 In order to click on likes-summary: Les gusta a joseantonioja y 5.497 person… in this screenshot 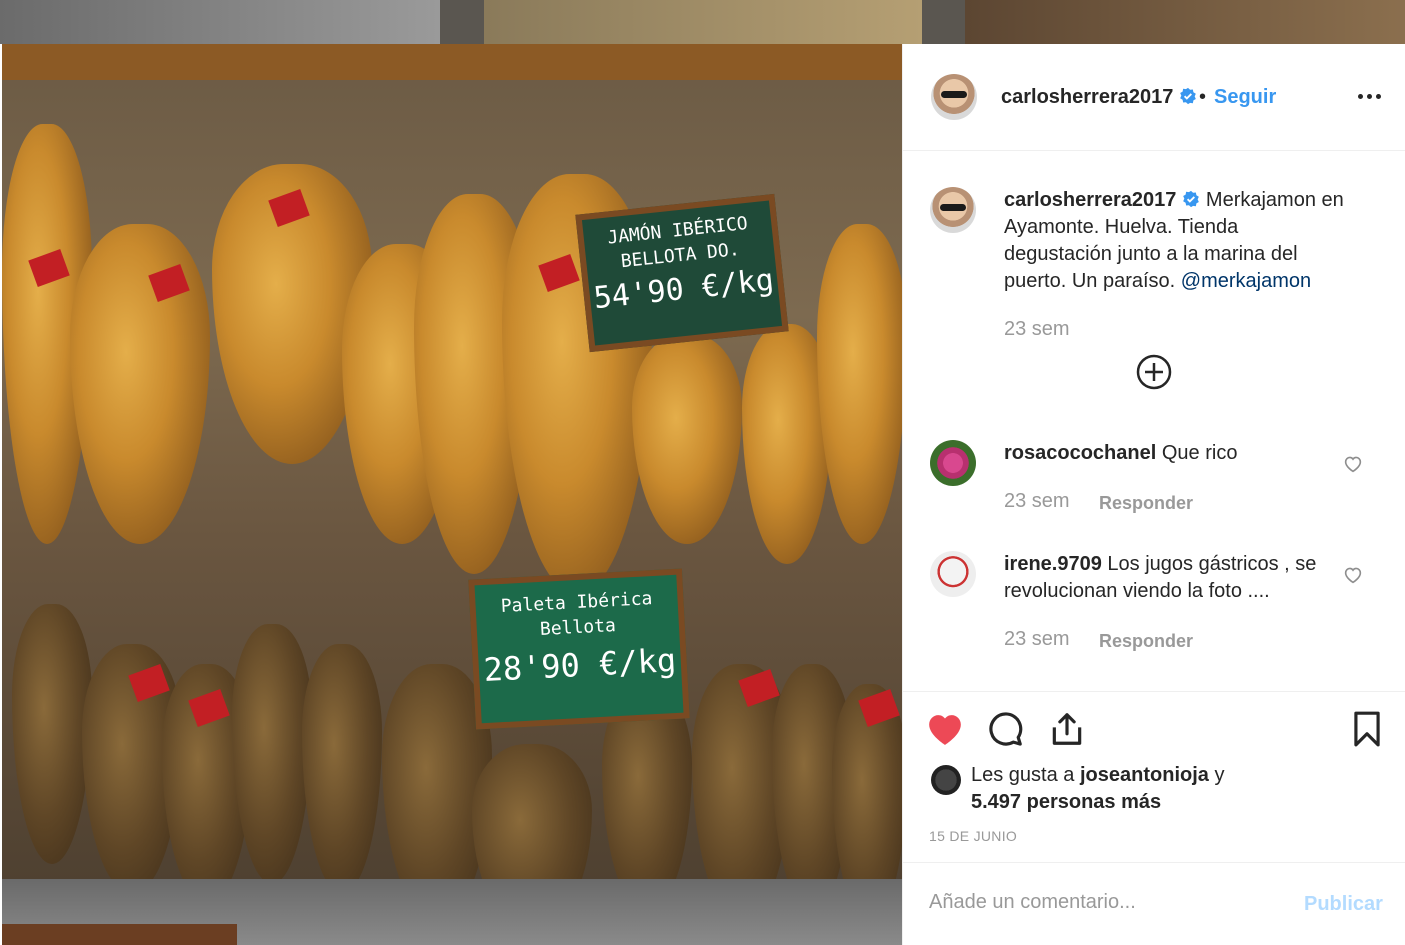, I will do `click(1078, 789)`.